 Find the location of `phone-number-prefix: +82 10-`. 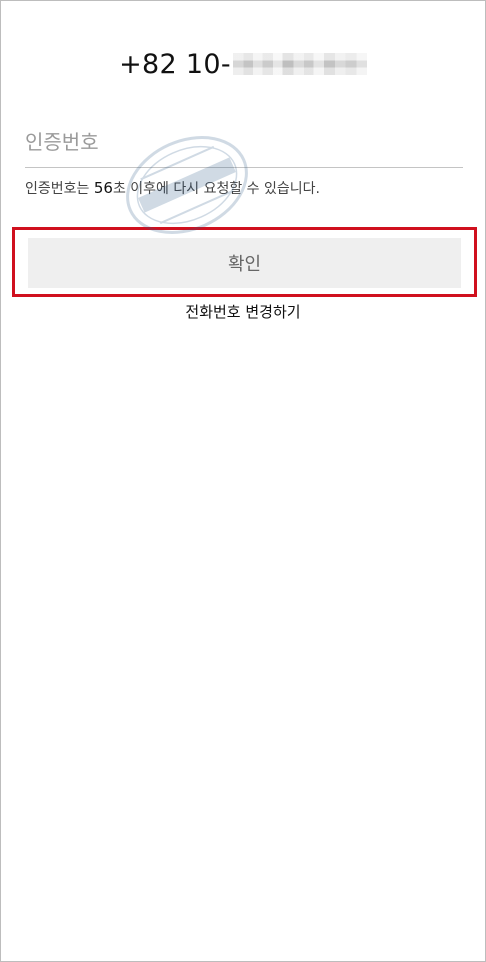

phone-number-prefix: +82 10- is located at coordinates (175, 64).